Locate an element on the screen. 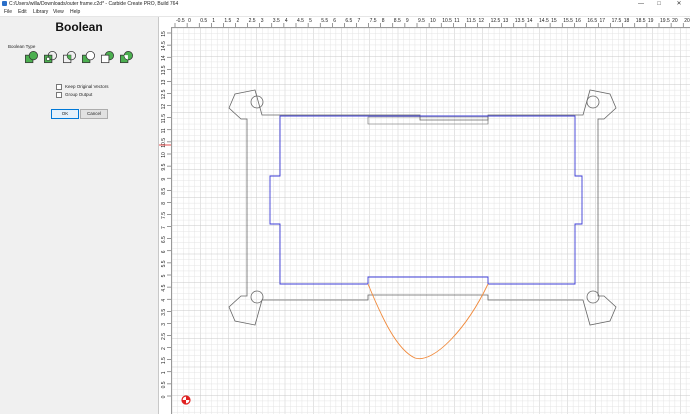 The image size is (690, 414). menu-bar: File Edit Library View Help is located at coordinates (345, 12).